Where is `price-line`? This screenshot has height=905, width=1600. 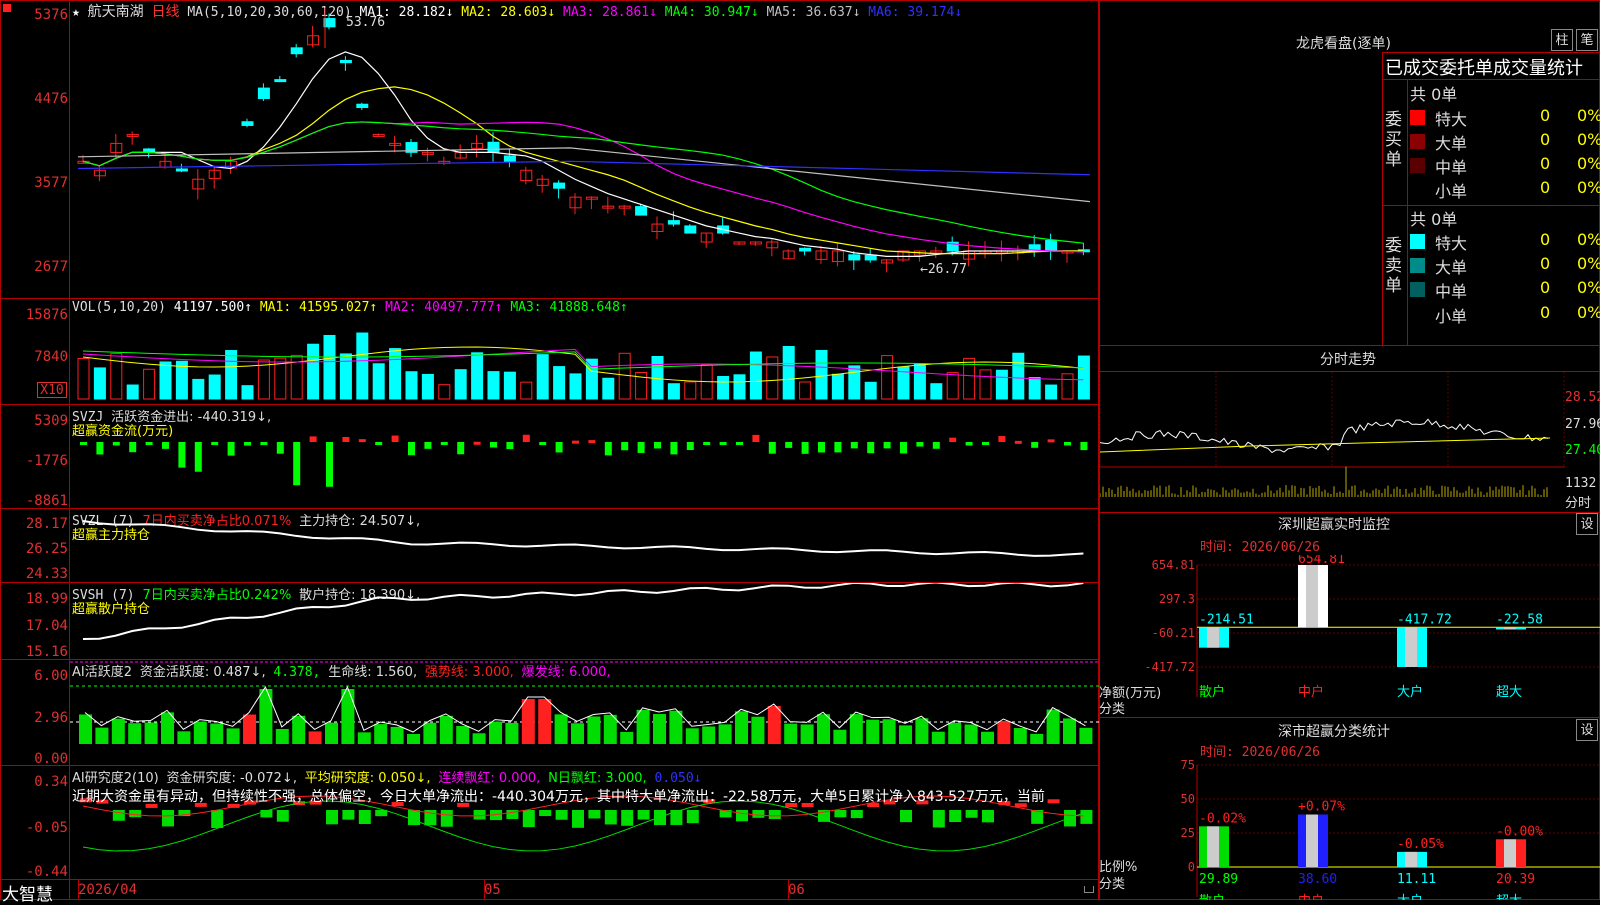 price-line is located at coordinates (1324, 436).